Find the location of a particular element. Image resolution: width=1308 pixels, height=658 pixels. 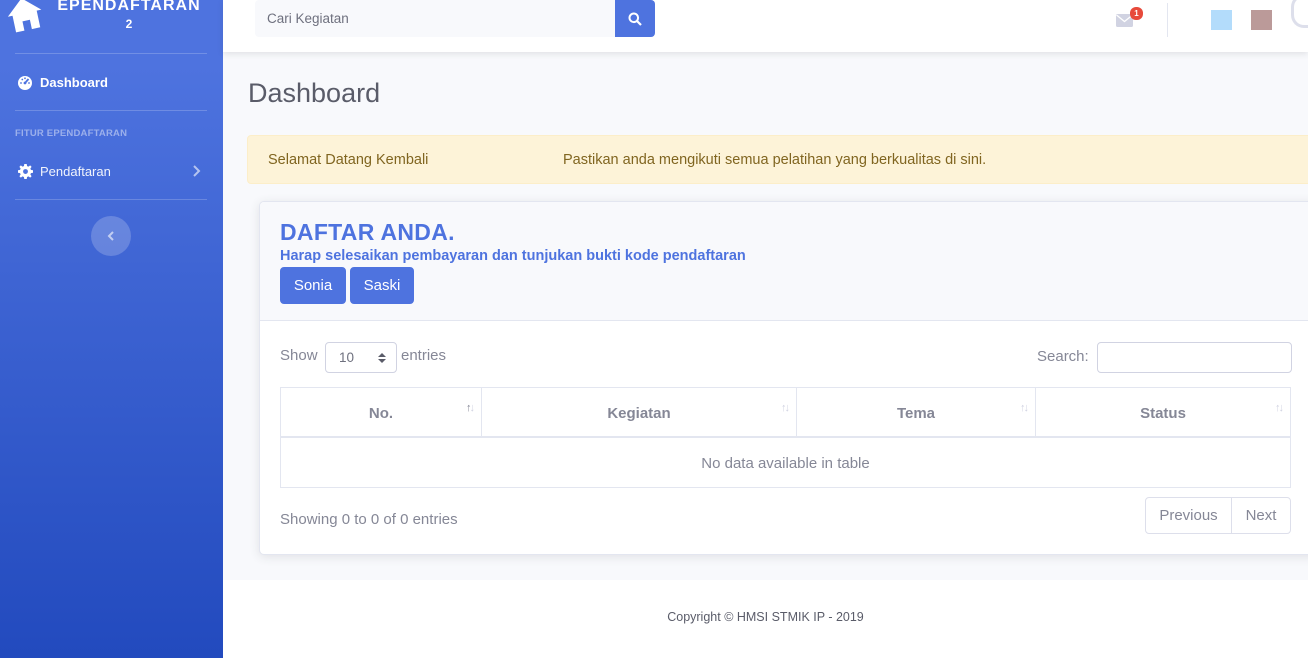

alert-welcome-text: Selamat Datang Kembali is located at coordinates (348, 160).